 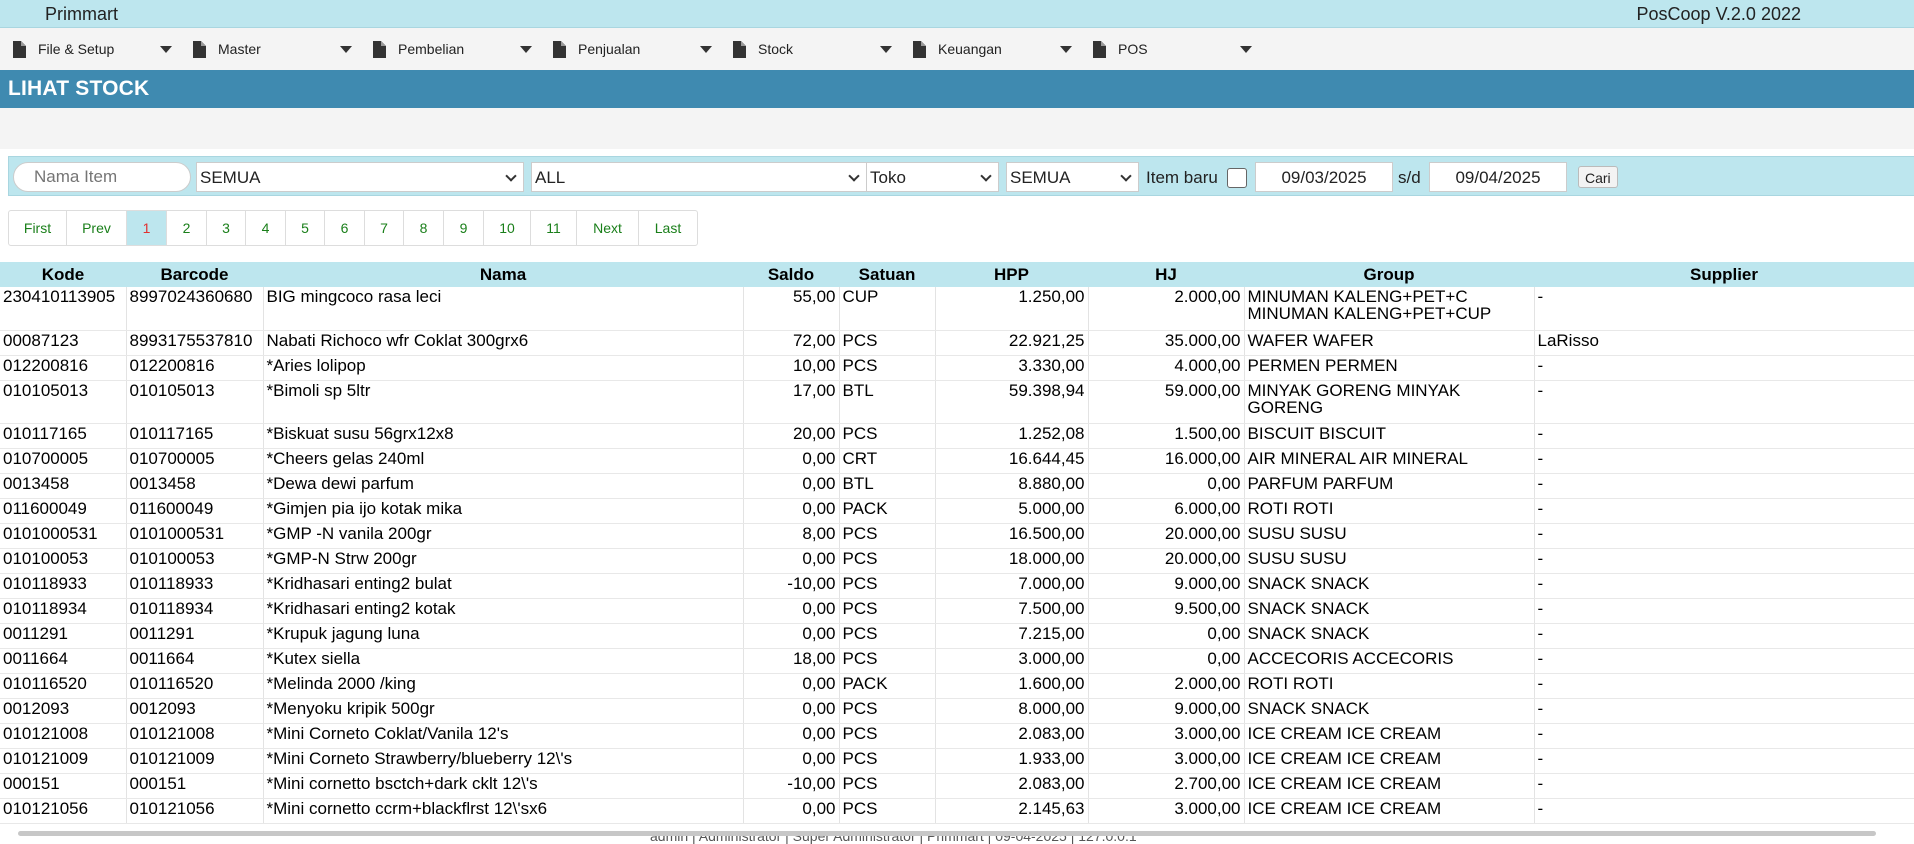 I want to click on page-next: Next, so click(x=608, y=228).